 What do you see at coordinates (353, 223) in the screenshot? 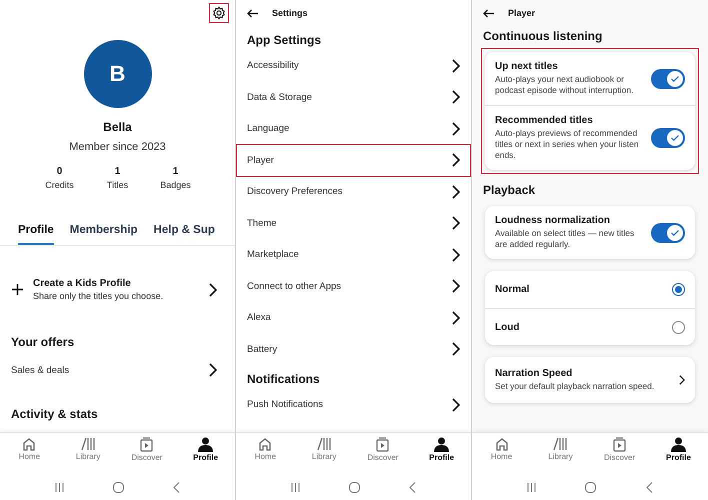
I see `settings-row: Theme` at bounding box center [353, 223].